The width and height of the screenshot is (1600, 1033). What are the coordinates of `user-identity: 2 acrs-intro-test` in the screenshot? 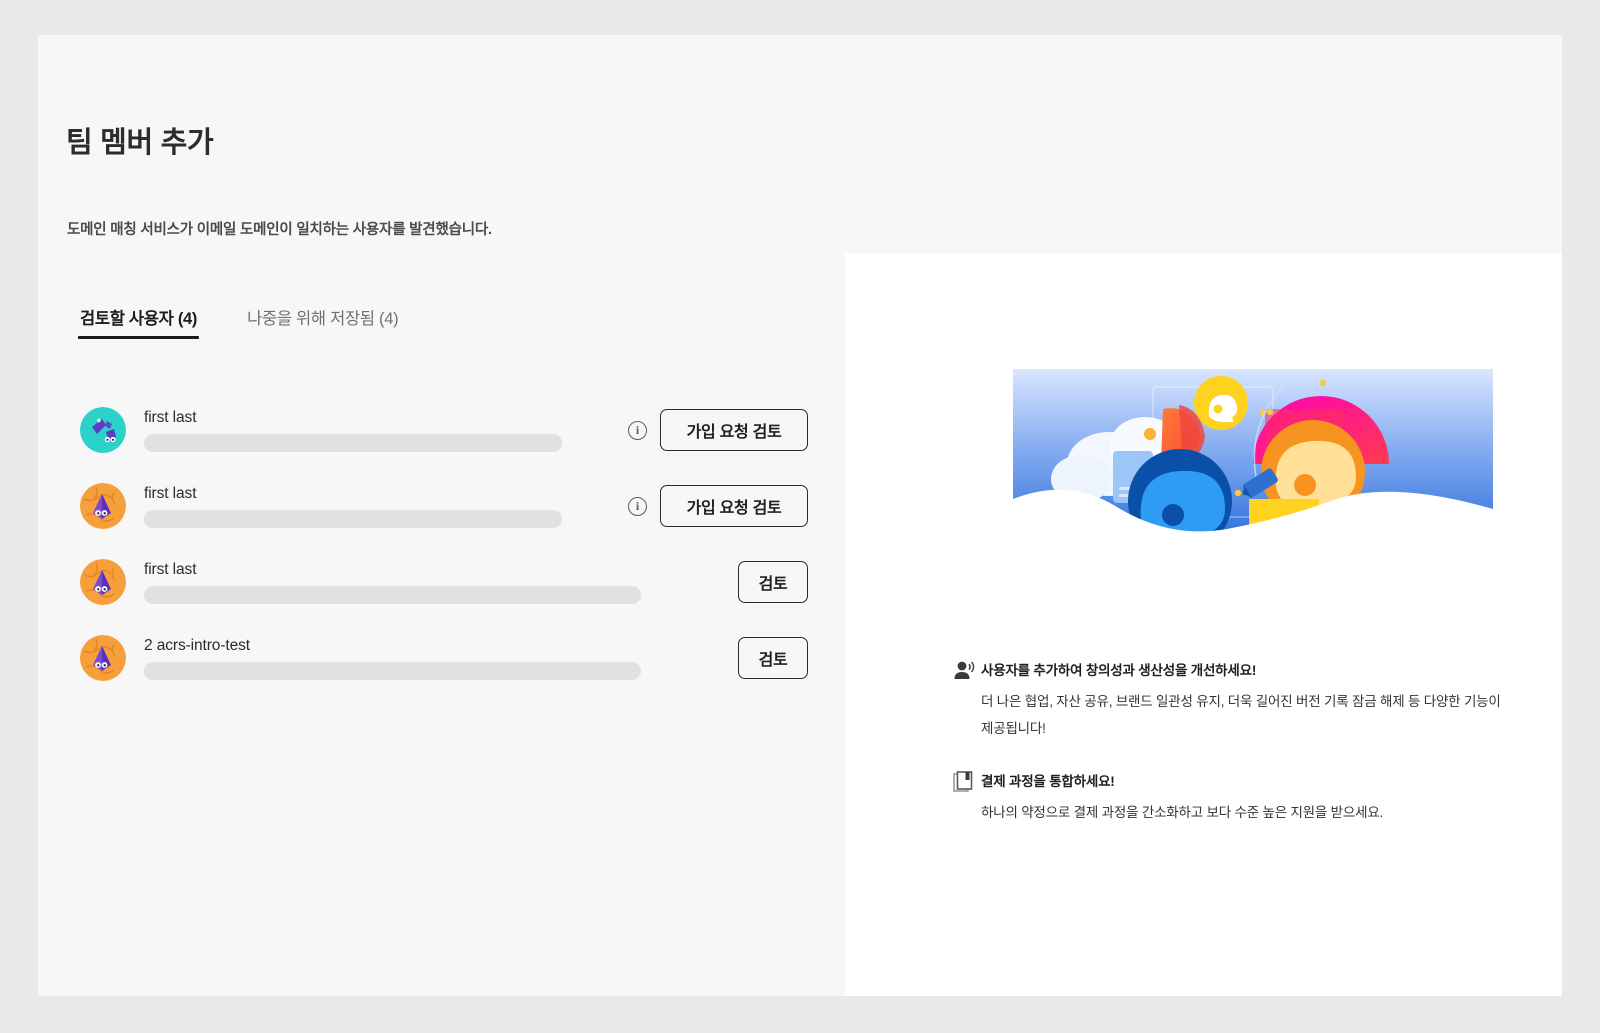 It's located at (425, 658).